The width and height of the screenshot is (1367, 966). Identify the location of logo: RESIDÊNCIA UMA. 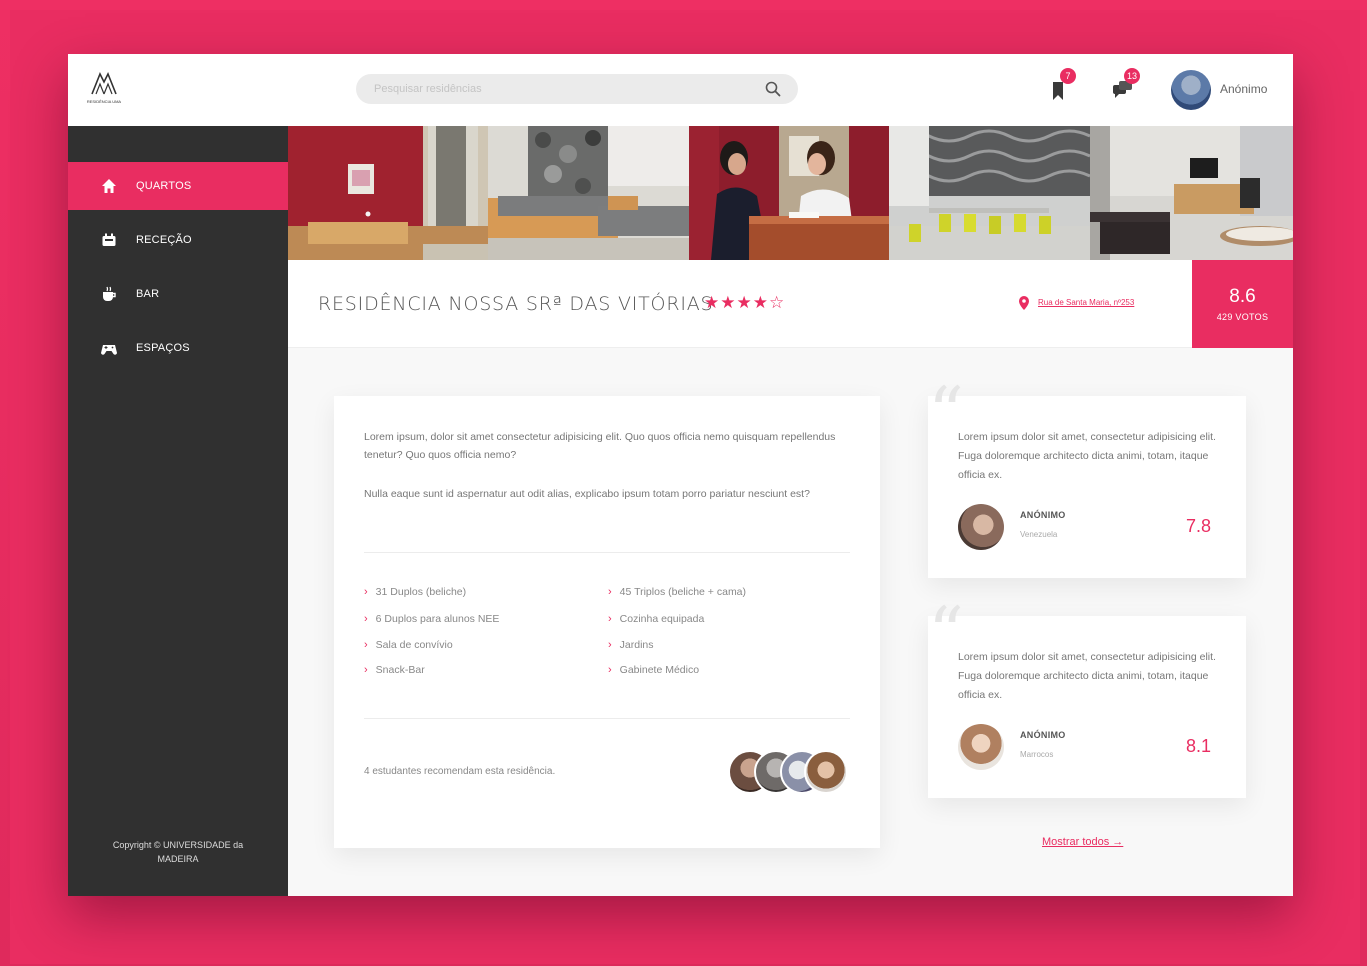
(104, 89).